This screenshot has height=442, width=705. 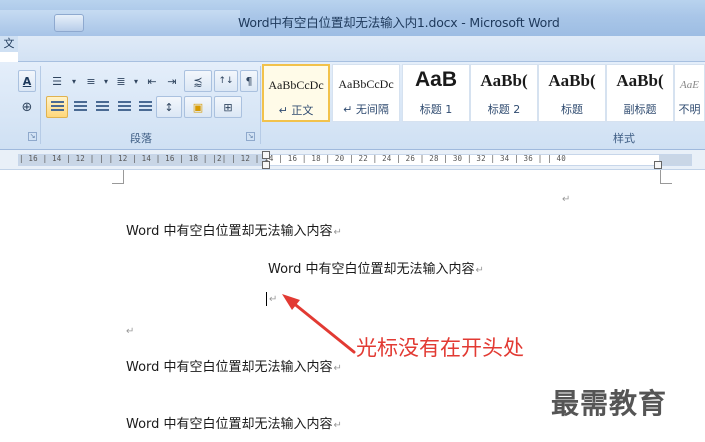 I want to click on show-marks-button: ¶, so click(x=249, y=81).